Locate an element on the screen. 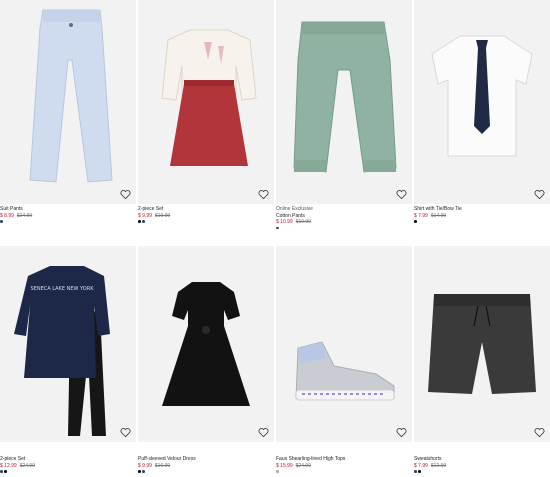 The image size is (550, 477). product-info: Shirt with Tie/Bow Tie $ 7.99 $14.99 is located at coordinates (438, 215).